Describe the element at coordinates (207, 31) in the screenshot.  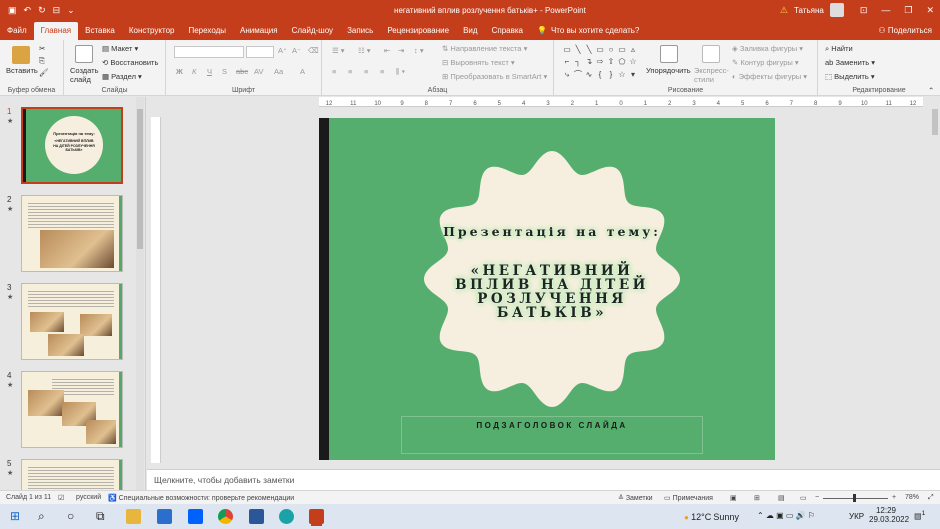
I see `tab-transitions: Переходы` at that location.